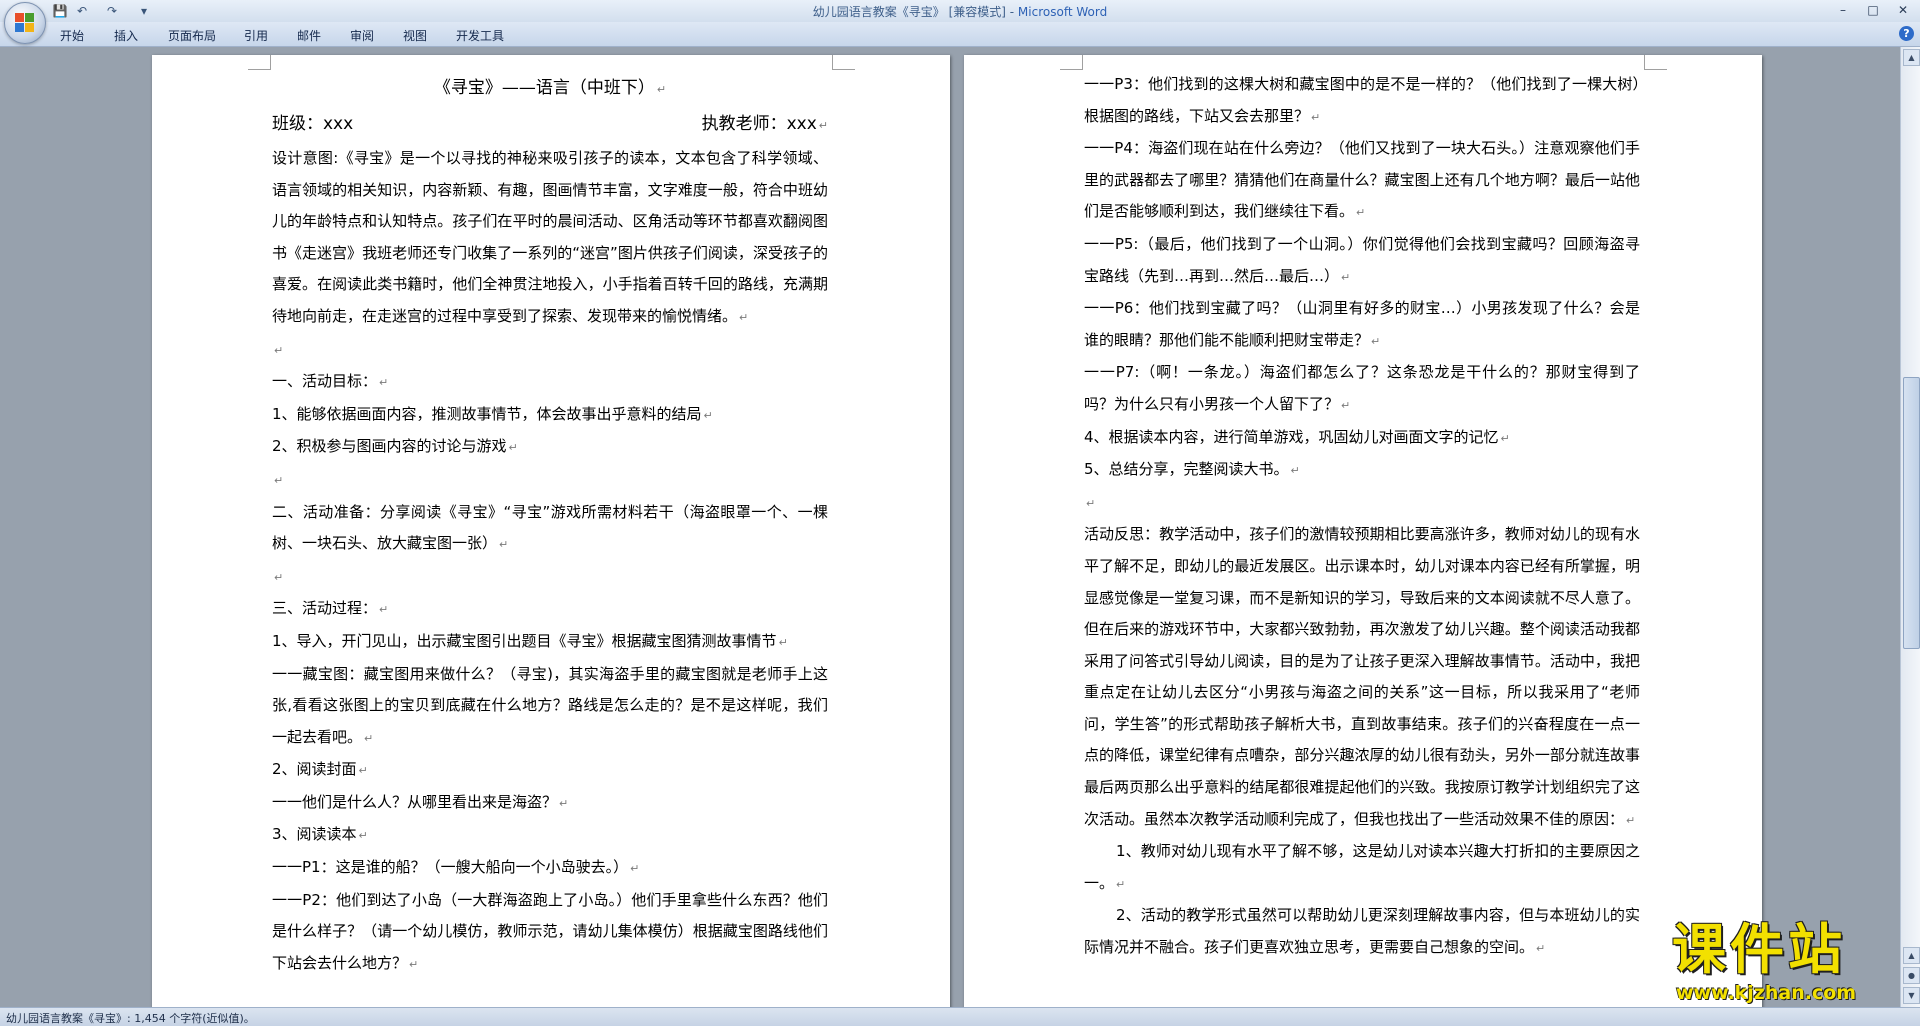 This screenshot has width=1920, height=1026. I want to click on app-name: Microsoft Word, so click(1062, 12).